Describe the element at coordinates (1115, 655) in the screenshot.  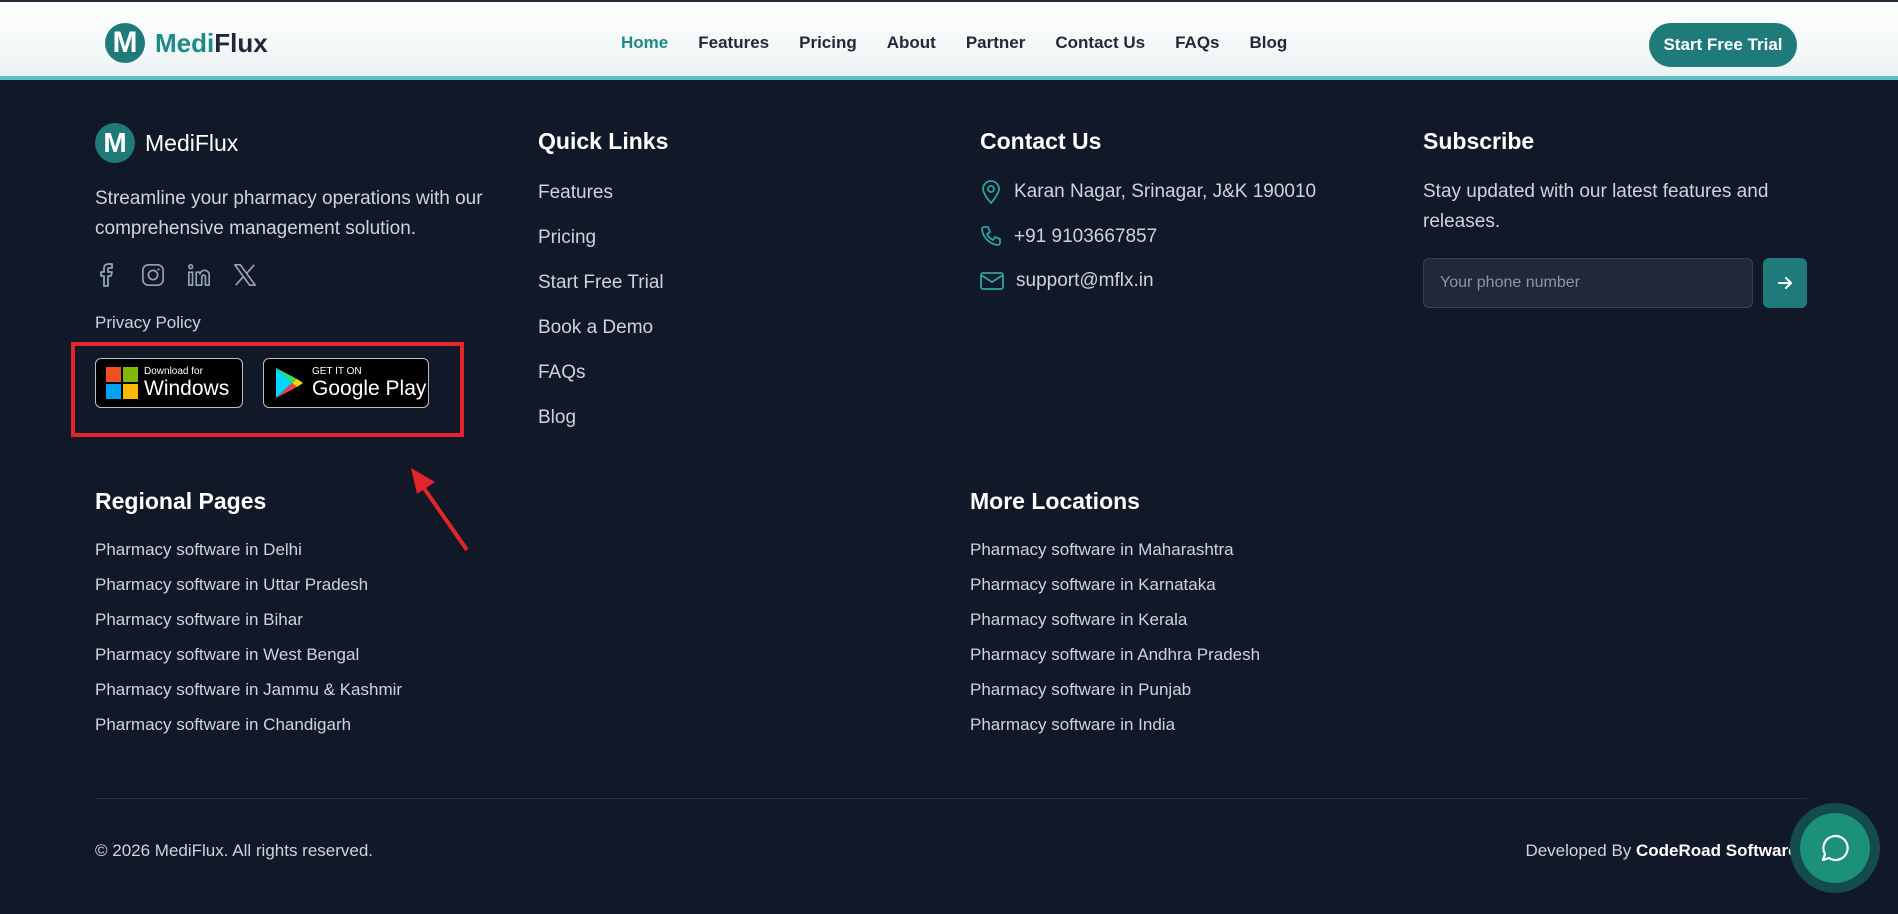
I see `location-link-andhra-pradesh: Pharmacy software in Andhra Pradesh` at that location.